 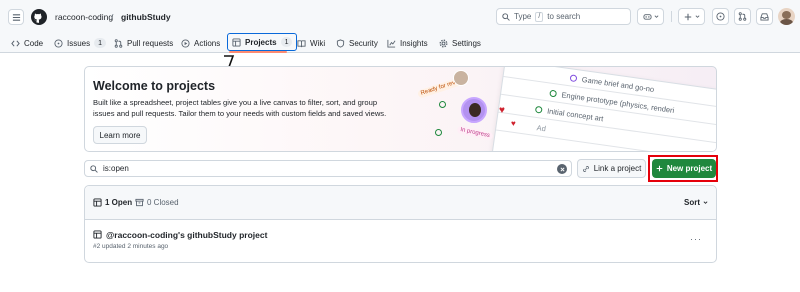 I want to click on tab-wiki-label: Wiki, so click(x=318, y=43).